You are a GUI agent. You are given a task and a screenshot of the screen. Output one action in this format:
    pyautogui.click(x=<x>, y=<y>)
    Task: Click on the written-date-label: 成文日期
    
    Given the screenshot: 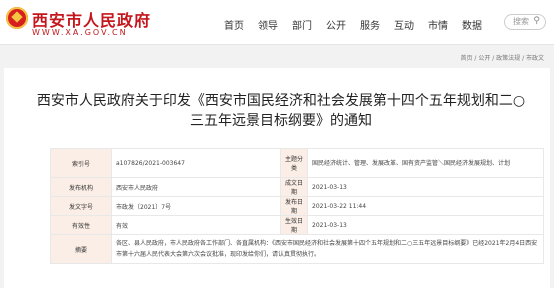 What is the action you would take?
    pyautogui.click(x=294, y=187)
    